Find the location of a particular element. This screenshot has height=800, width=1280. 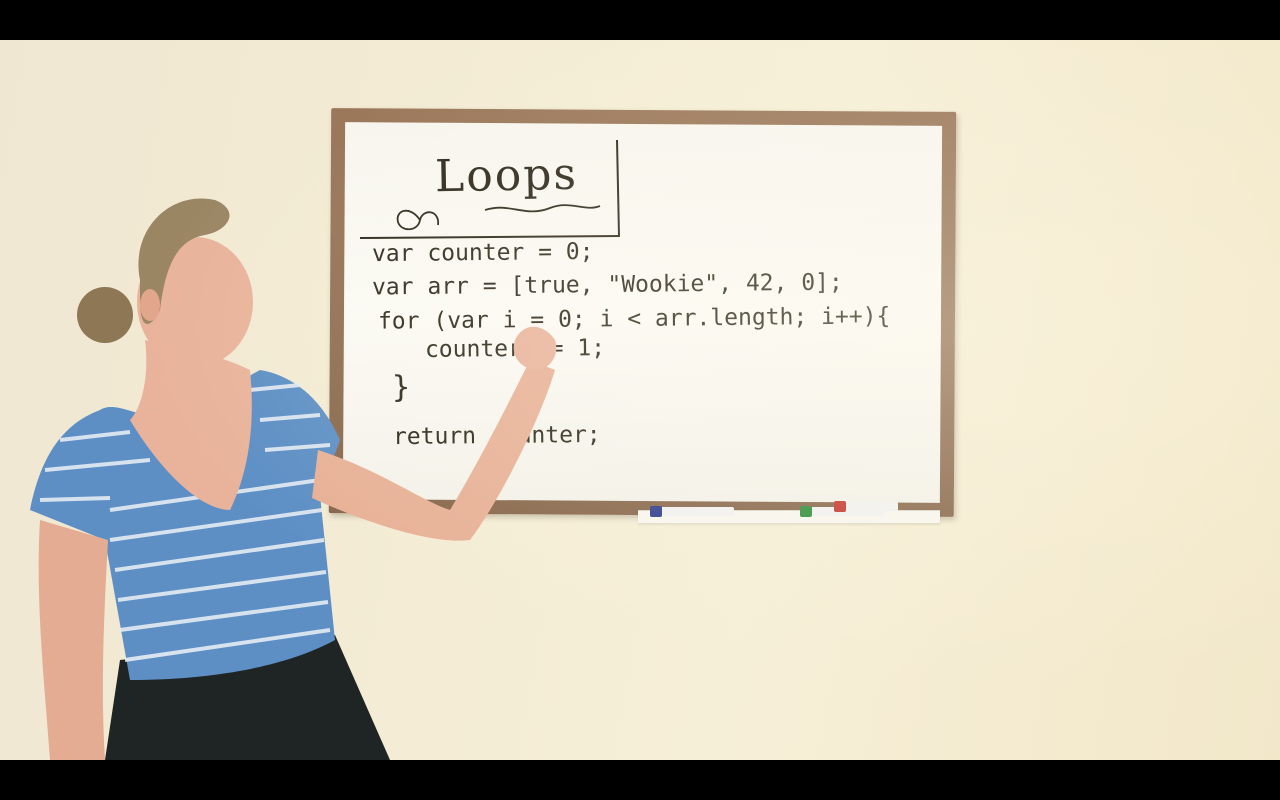

letterbox-top is located at coordinates (640, 20).